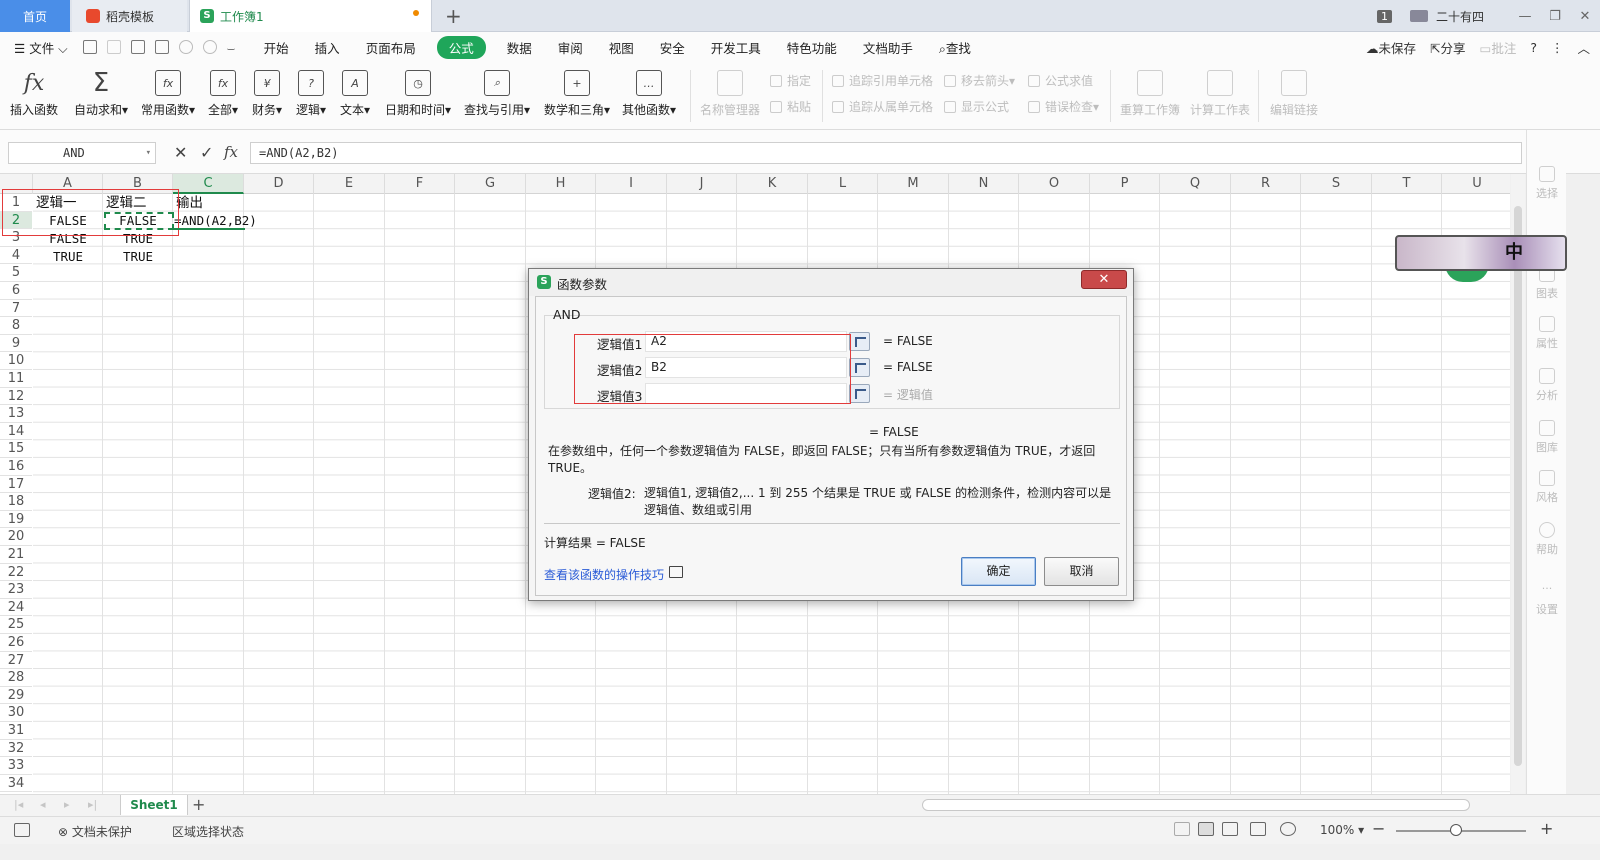 The height and width of the screenshot is (860, 1600). I want to click on row-header-21: 21, so click(16, 555).